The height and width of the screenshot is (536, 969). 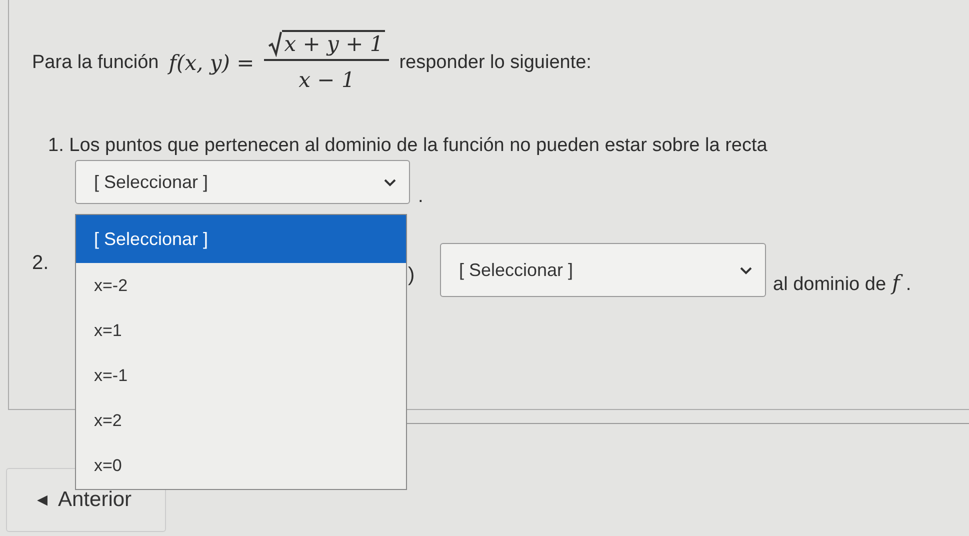 I want to click on question-number: 2., so click(x=40, y=263).